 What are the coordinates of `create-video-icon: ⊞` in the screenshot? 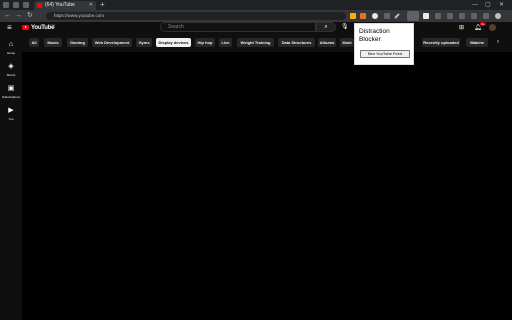 It's located at (461, 28).